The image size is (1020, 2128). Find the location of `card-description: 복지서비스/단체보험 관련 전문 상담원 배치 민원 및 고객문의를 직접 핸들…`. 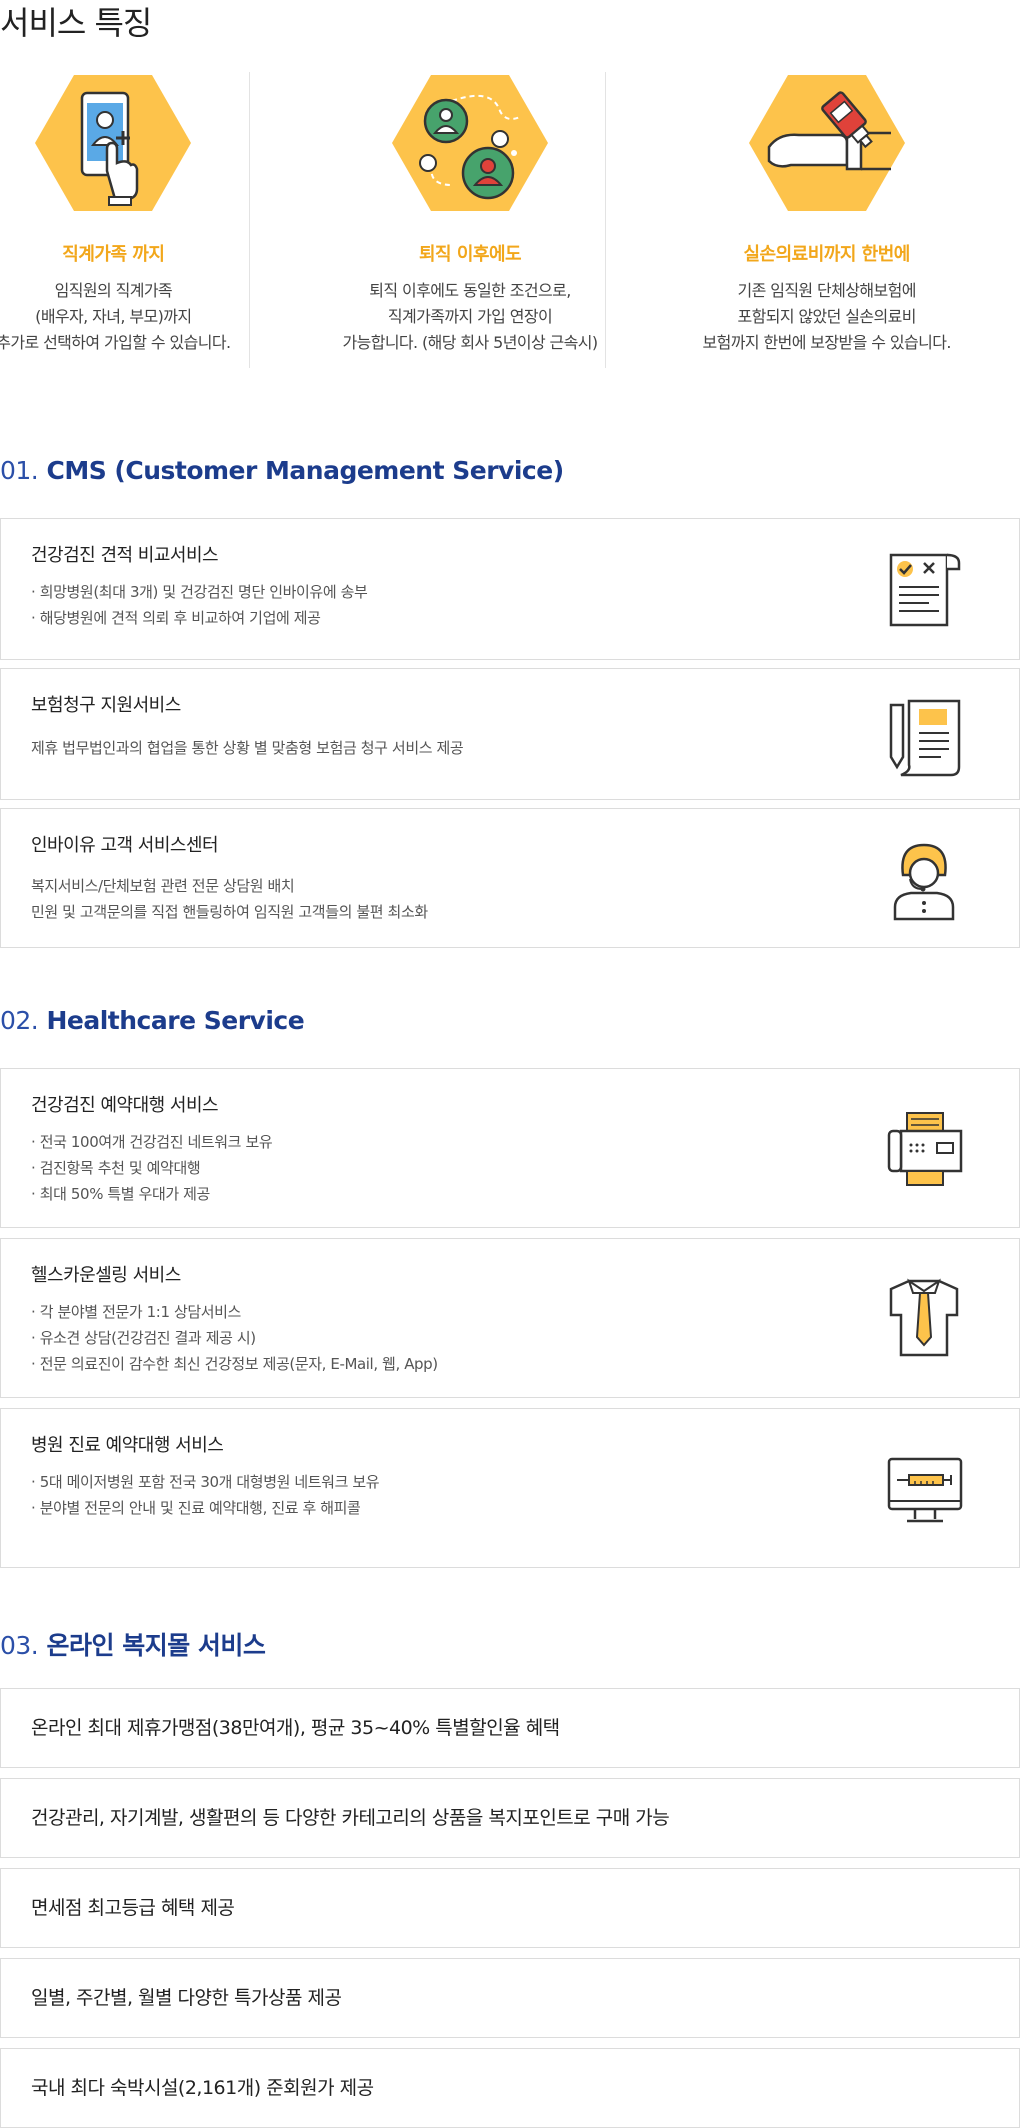

card-description: 복지서비스/단체보험 관련 전문 상담원 배치 민원 및 고객문의를 직접 핸들… is located at coordinates (229, 899).